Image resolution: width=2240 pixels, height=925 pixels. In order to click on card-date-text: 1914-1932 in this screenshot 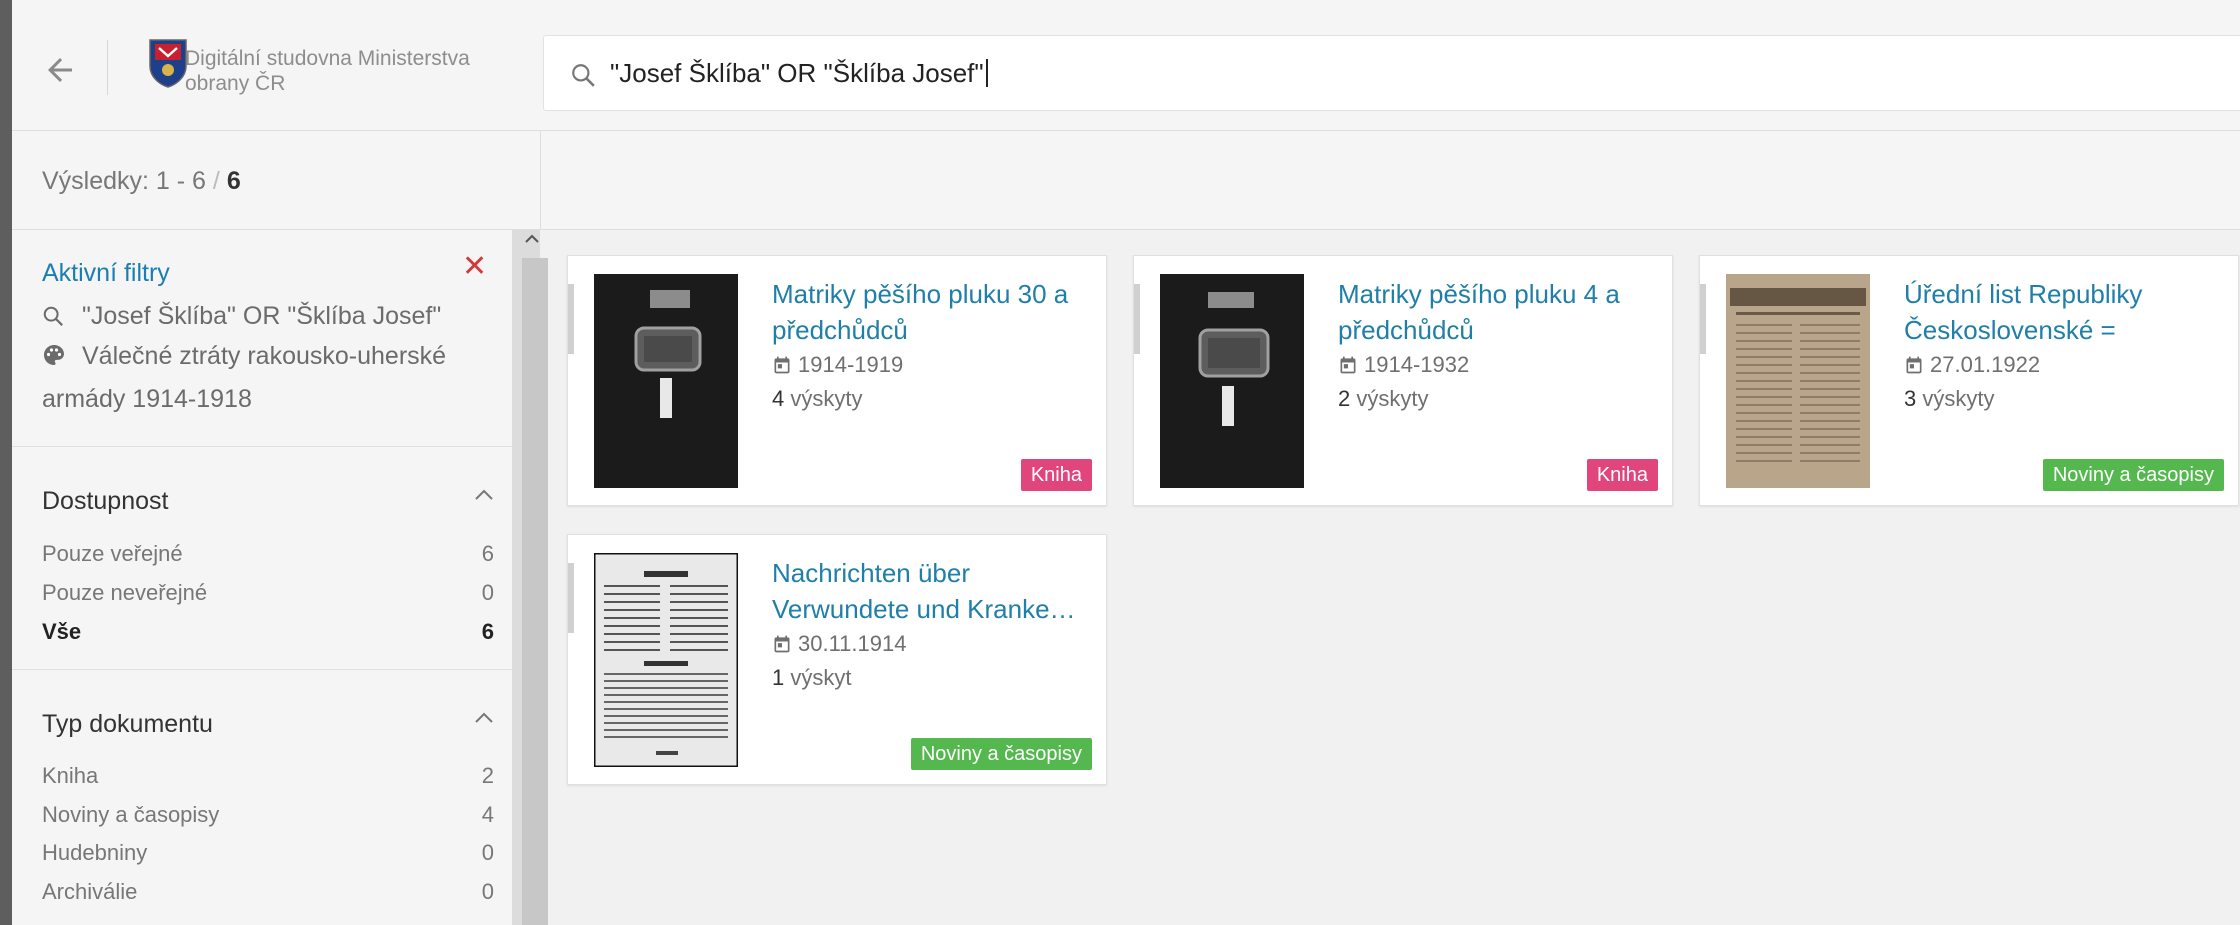, I will do `click(1417, 364)`.